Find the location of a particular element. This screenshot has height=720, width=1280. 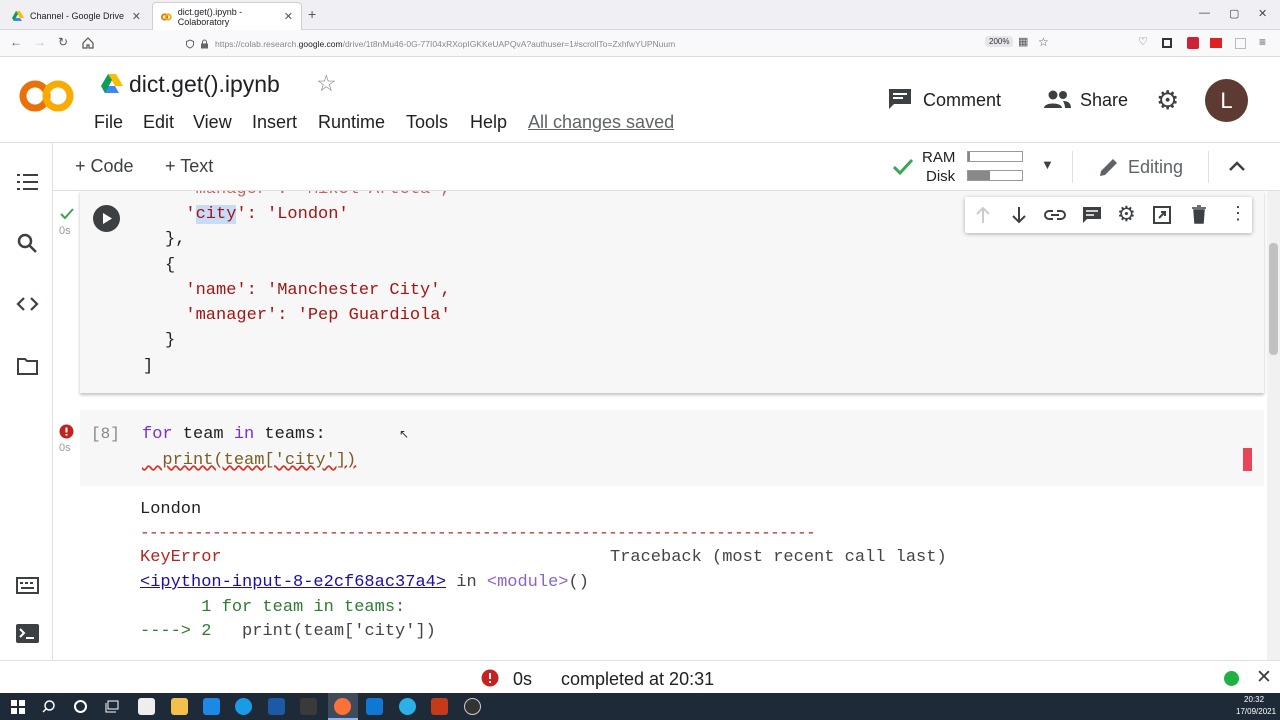

add-text-button: + Text is located at coordinates (189, 166).